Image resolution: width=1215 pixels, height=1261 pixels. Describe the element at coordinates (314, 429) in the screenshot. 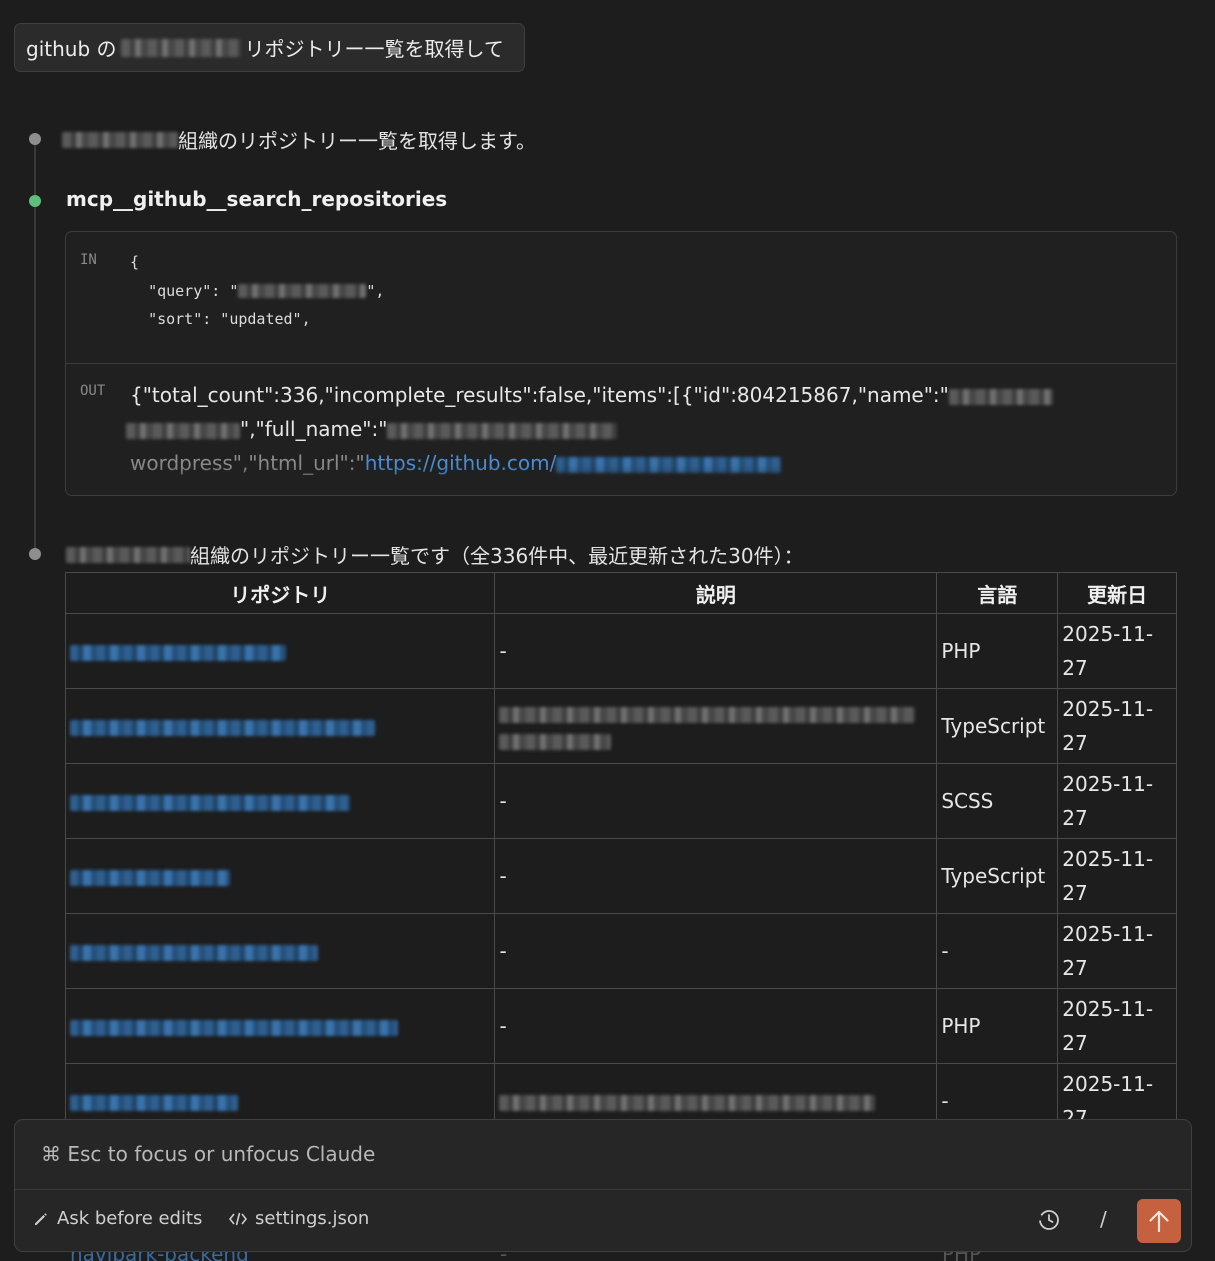

I see `out-line2: ","full_name":"` at that location.